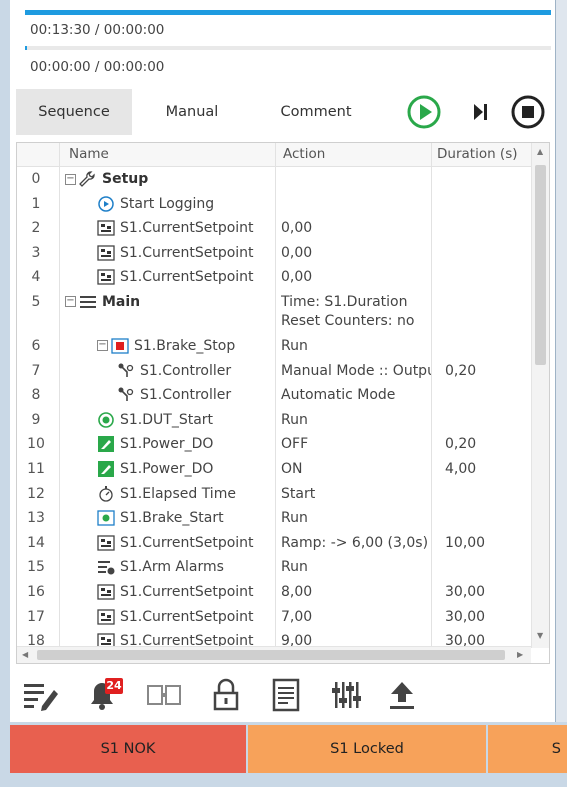 This screenshot has height=787, width=567. I want to click on stopwatch-icon, so click(106, 493).